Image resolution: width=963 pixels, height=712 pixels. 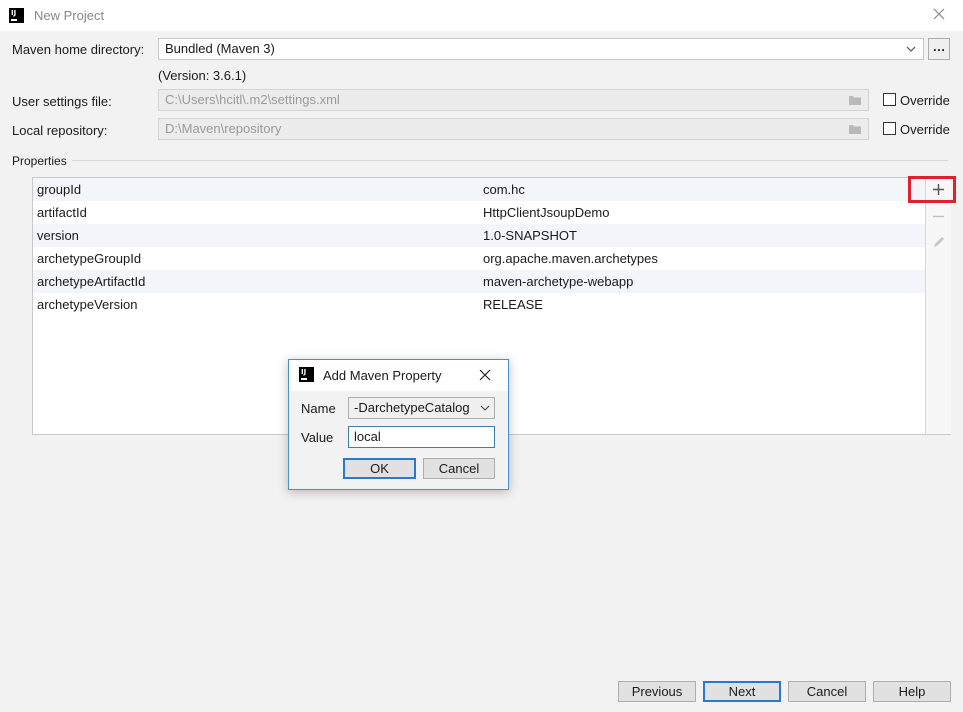 What do you see at coordinates (479, 235) in the screenshot?
I see `table-row: version 1.0-SNAPSHOT` at bounding box center [479, 235].